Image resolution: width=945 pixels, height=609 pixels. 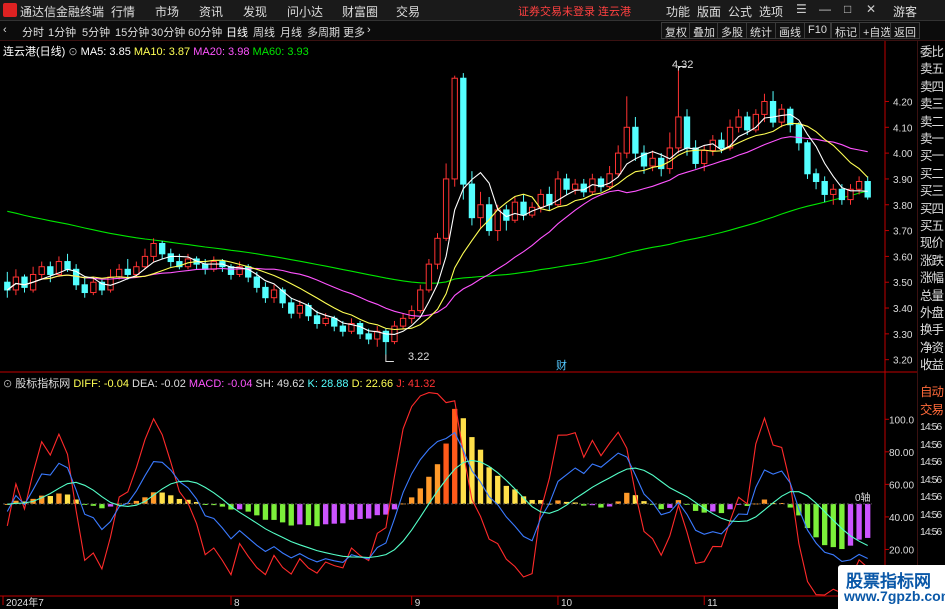 What do you see at coordinates (903, 206) in the screenshot?
I see `price-tick-label: 3.80` at bounding box center [903, 206].